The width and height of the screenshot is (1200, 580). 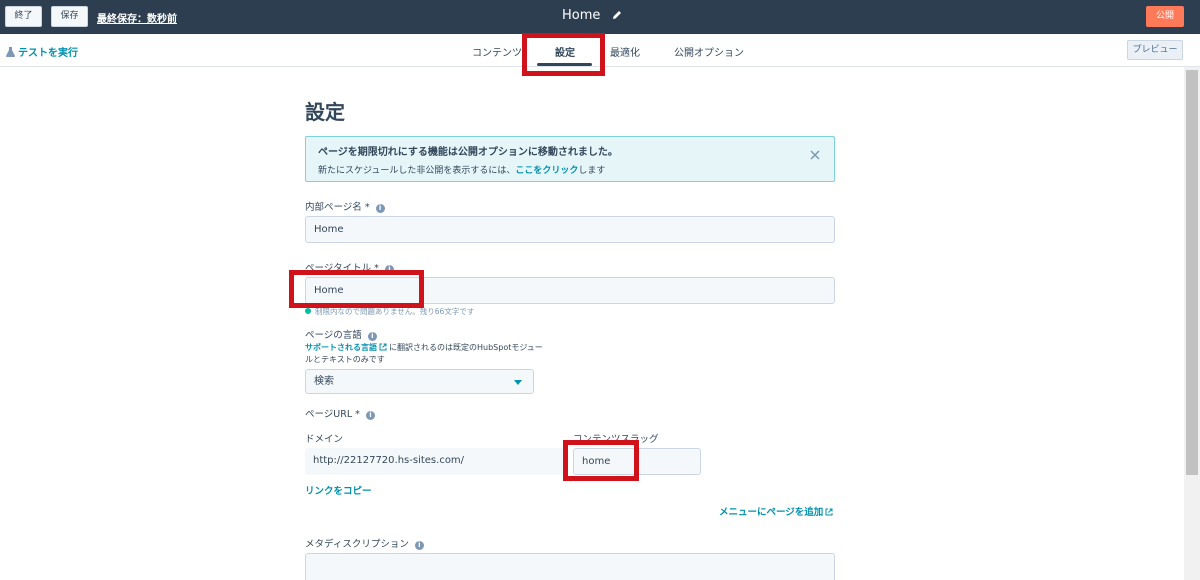 I want to click on scrollbar-thumb, so click(x=1192, y=272).